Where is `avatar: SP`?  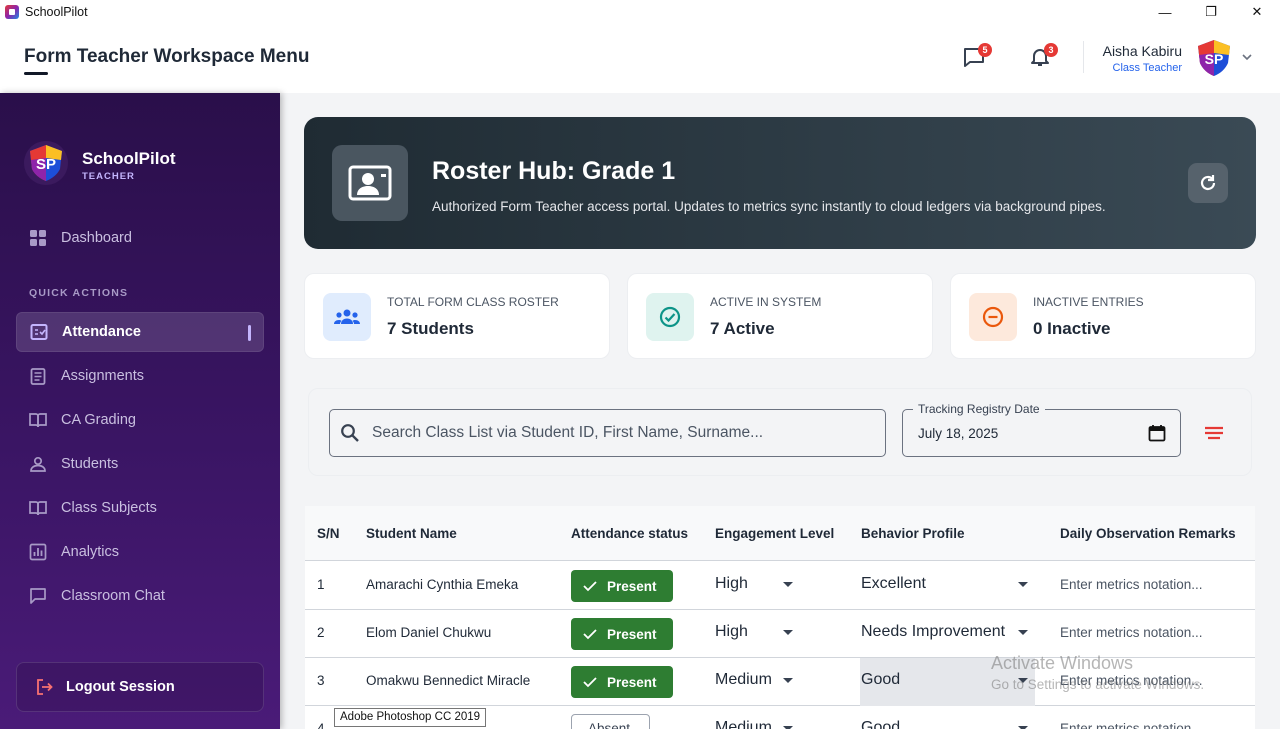
avatar: SP is located at coordinates (1214, 58).